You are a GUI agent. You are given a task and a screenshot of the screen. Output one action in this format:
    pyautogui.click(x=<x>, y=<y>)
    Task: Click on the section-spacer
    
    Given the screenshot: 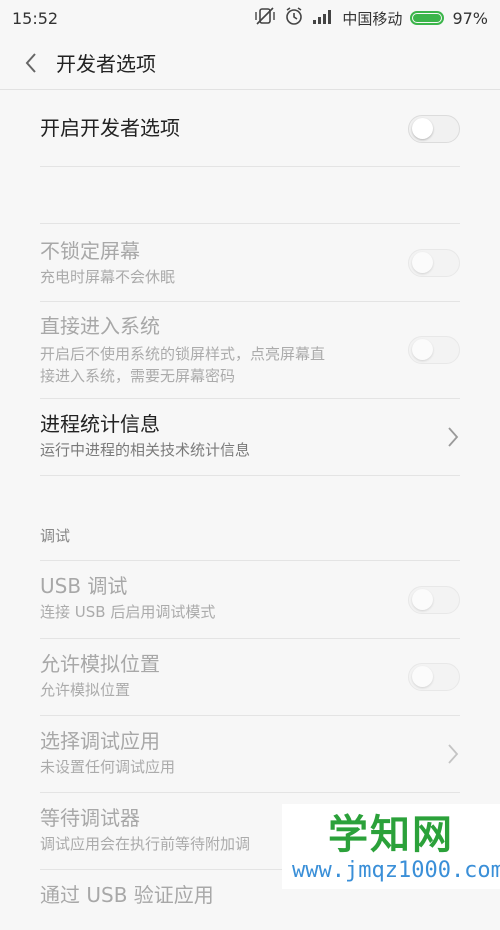 What is the action you would take?
    pyautogui.click(x=250, y=195)
    